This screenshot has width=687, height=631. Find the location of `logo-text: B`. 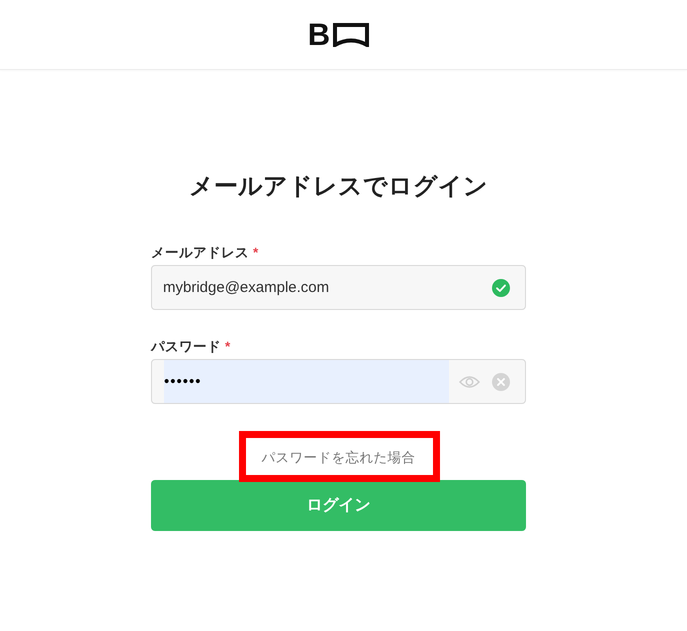

logo-text: B is located at coordinates (319, 34).